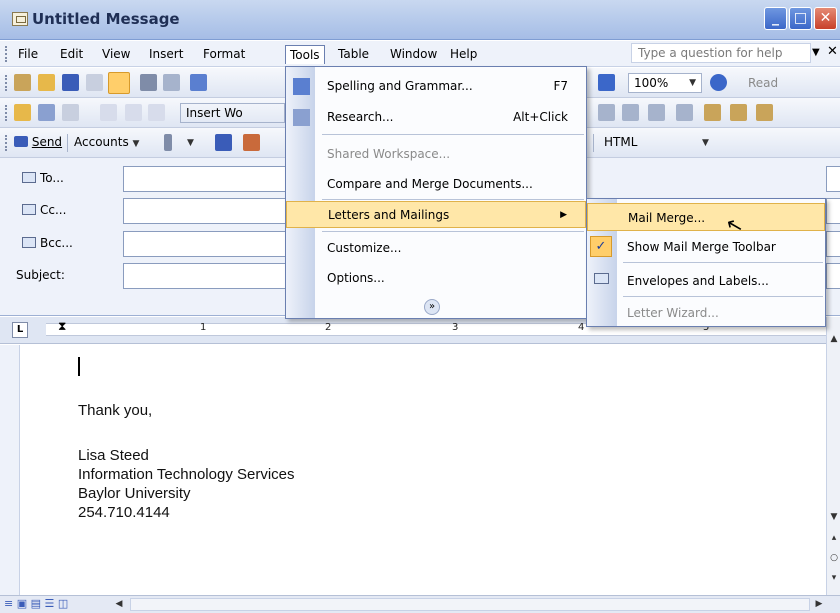 The image size is (840, 613). Describe the element at coordinates (7, 54) in the screenshot. I see `menubar-grip` at that location.